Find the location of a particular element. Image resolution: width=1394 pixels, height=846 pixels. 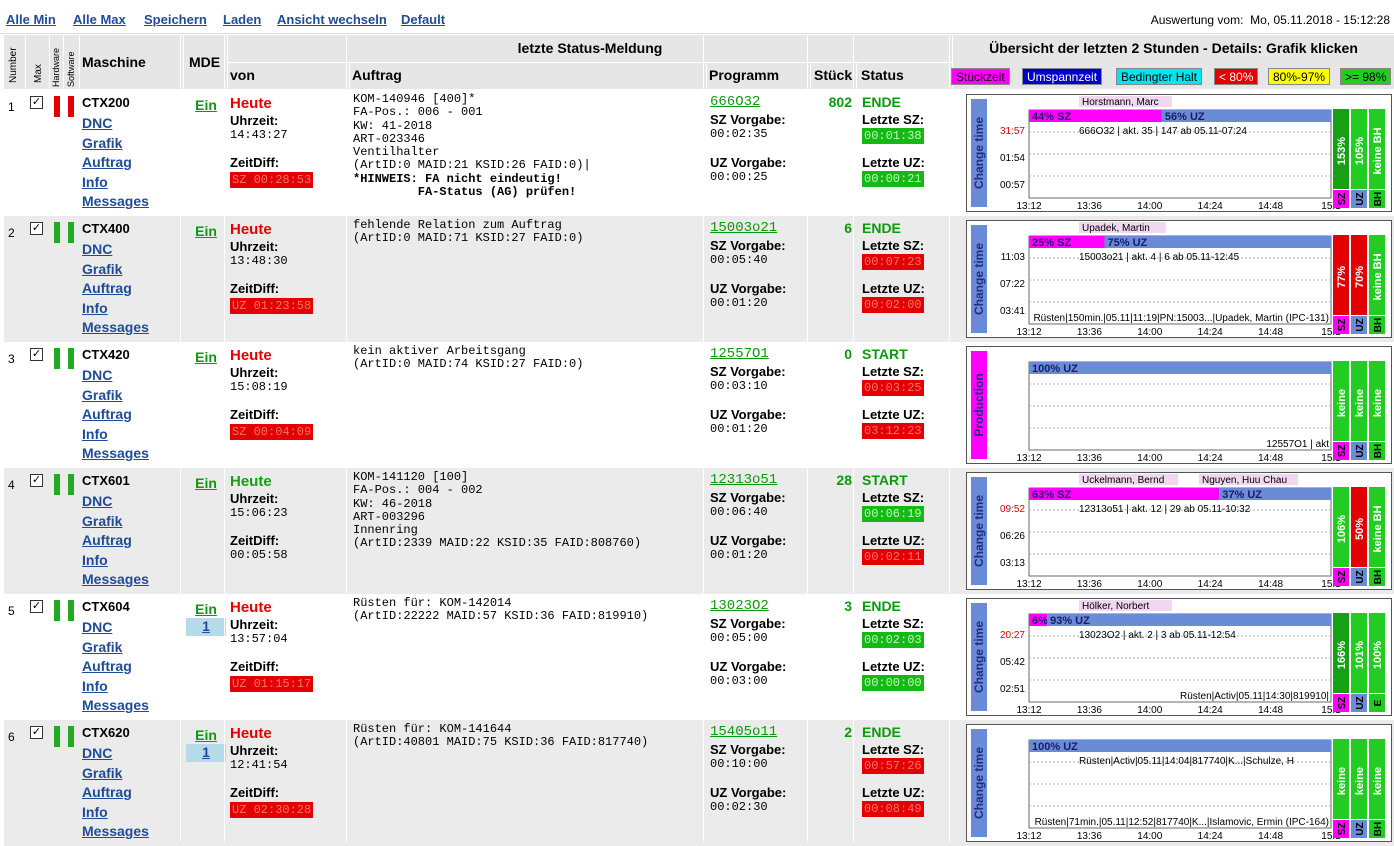

status-cell: ENDE Letzte SZ: 00:01:38 Letzte UZ: 00:00:21 is located at coordinates (907, 140).